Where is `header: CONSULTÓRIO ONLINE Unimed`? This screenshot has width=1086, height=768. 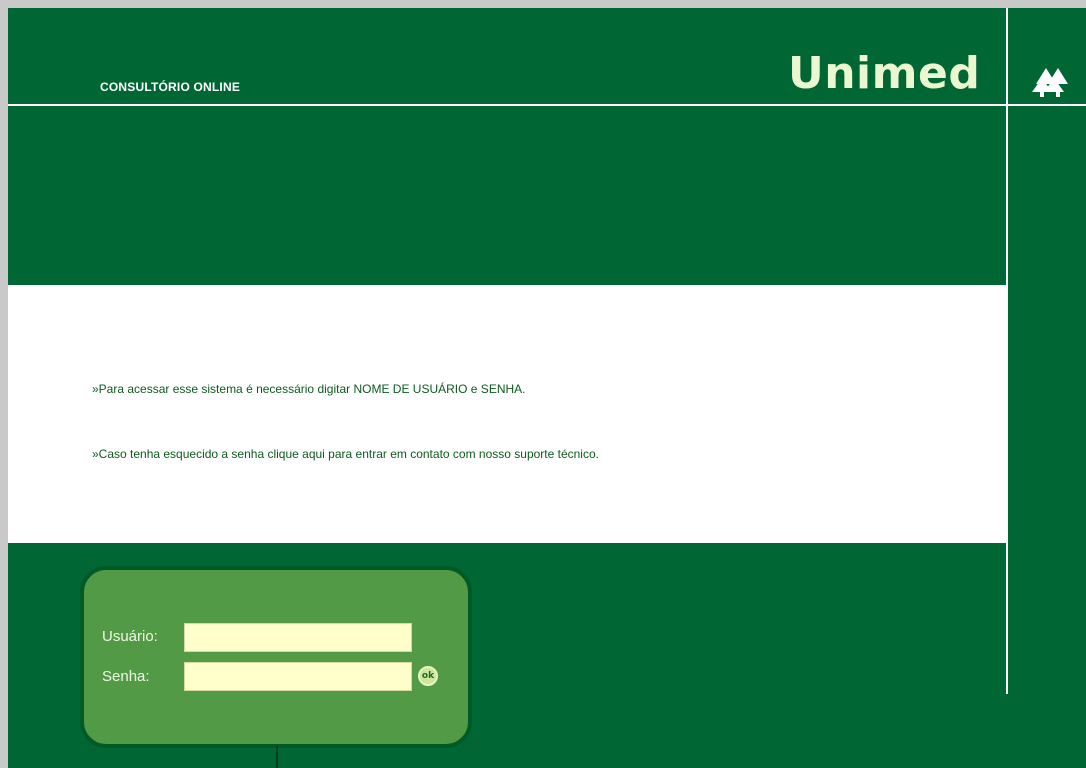 header: CONSULTÓRIO ONLINE Unimed is located at coordinates (547, 56).